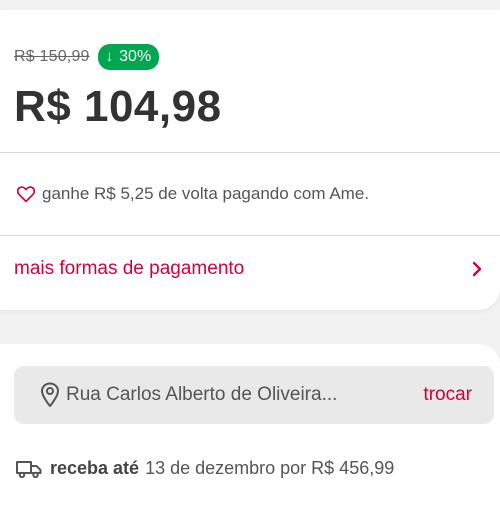  What do you see at coordinates (95, 468) in the screenshot?
I see `delivery-prefix: receba até` at bounding box center [95, 468].